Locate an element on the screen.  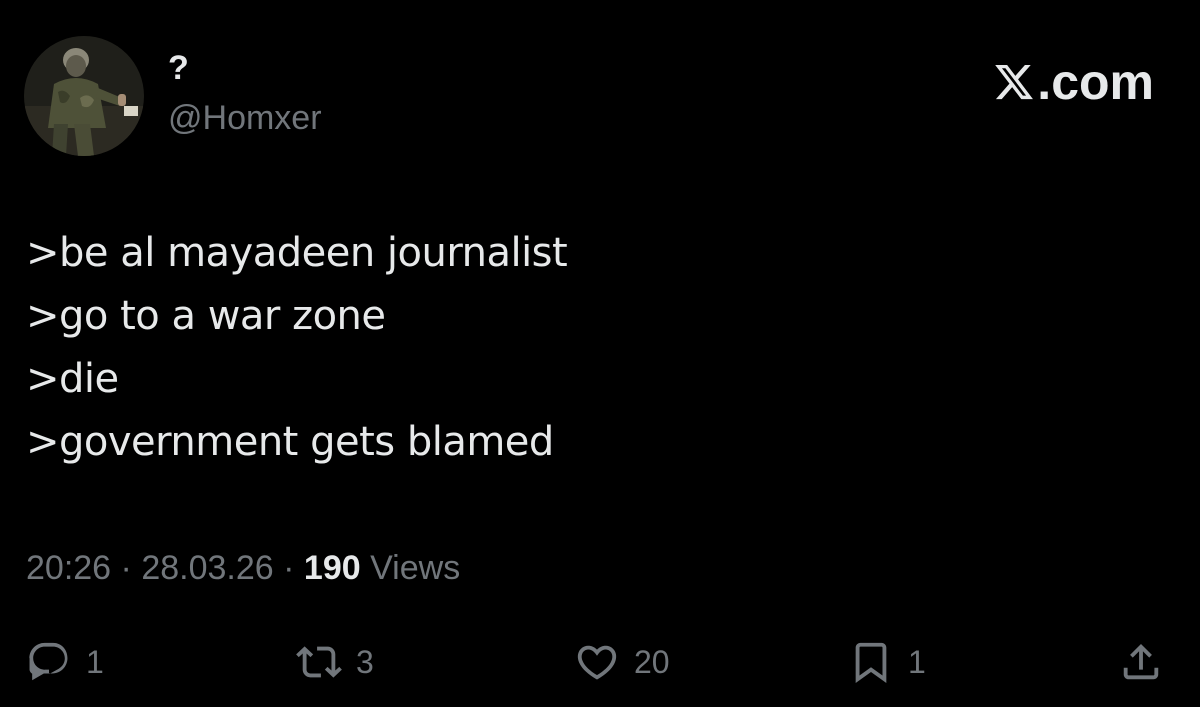
retweet-icon is located at coordinates (319, 662).